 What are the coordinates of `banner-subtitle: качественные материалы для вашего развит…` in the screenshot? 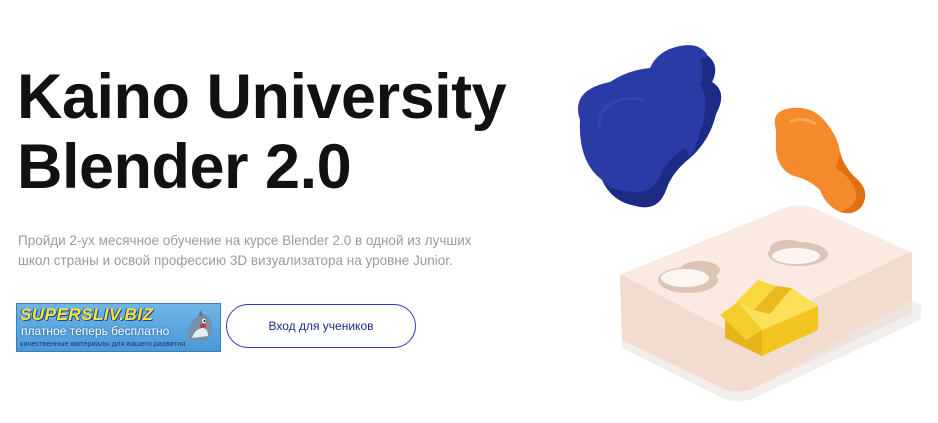 It's located at (103, 343).